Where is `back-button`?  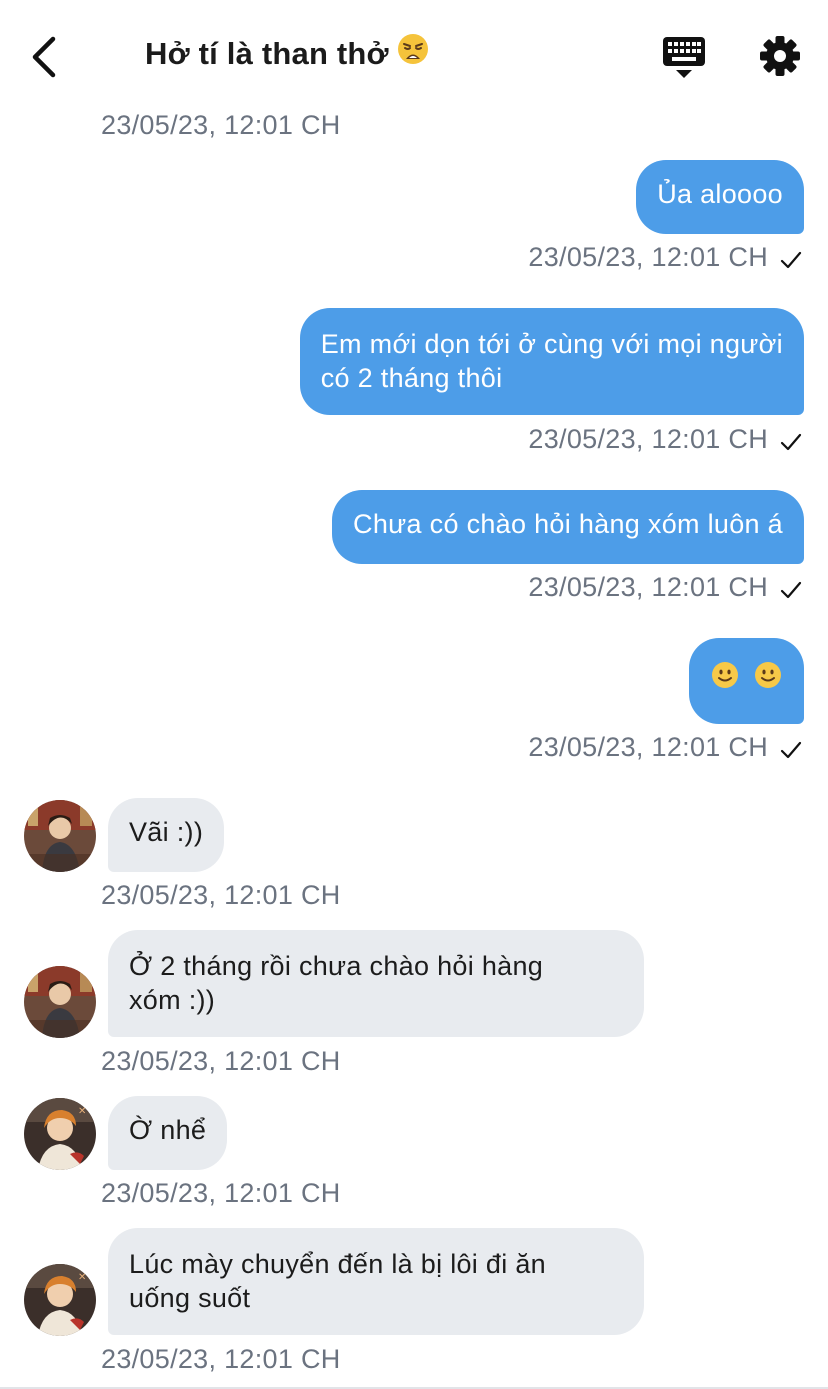
back-button is located at coordinates (44, 57).